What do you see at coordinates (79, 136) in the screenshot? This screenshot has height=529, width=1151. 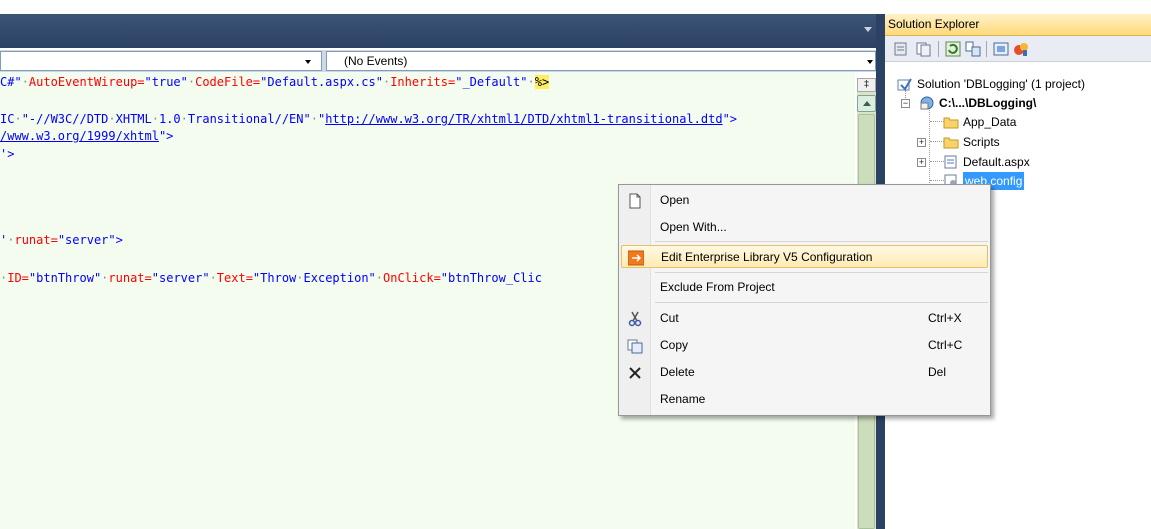 I see `xmlns-link: /www.w3.org/1999/xhtml` at bounding box center [79, 136].